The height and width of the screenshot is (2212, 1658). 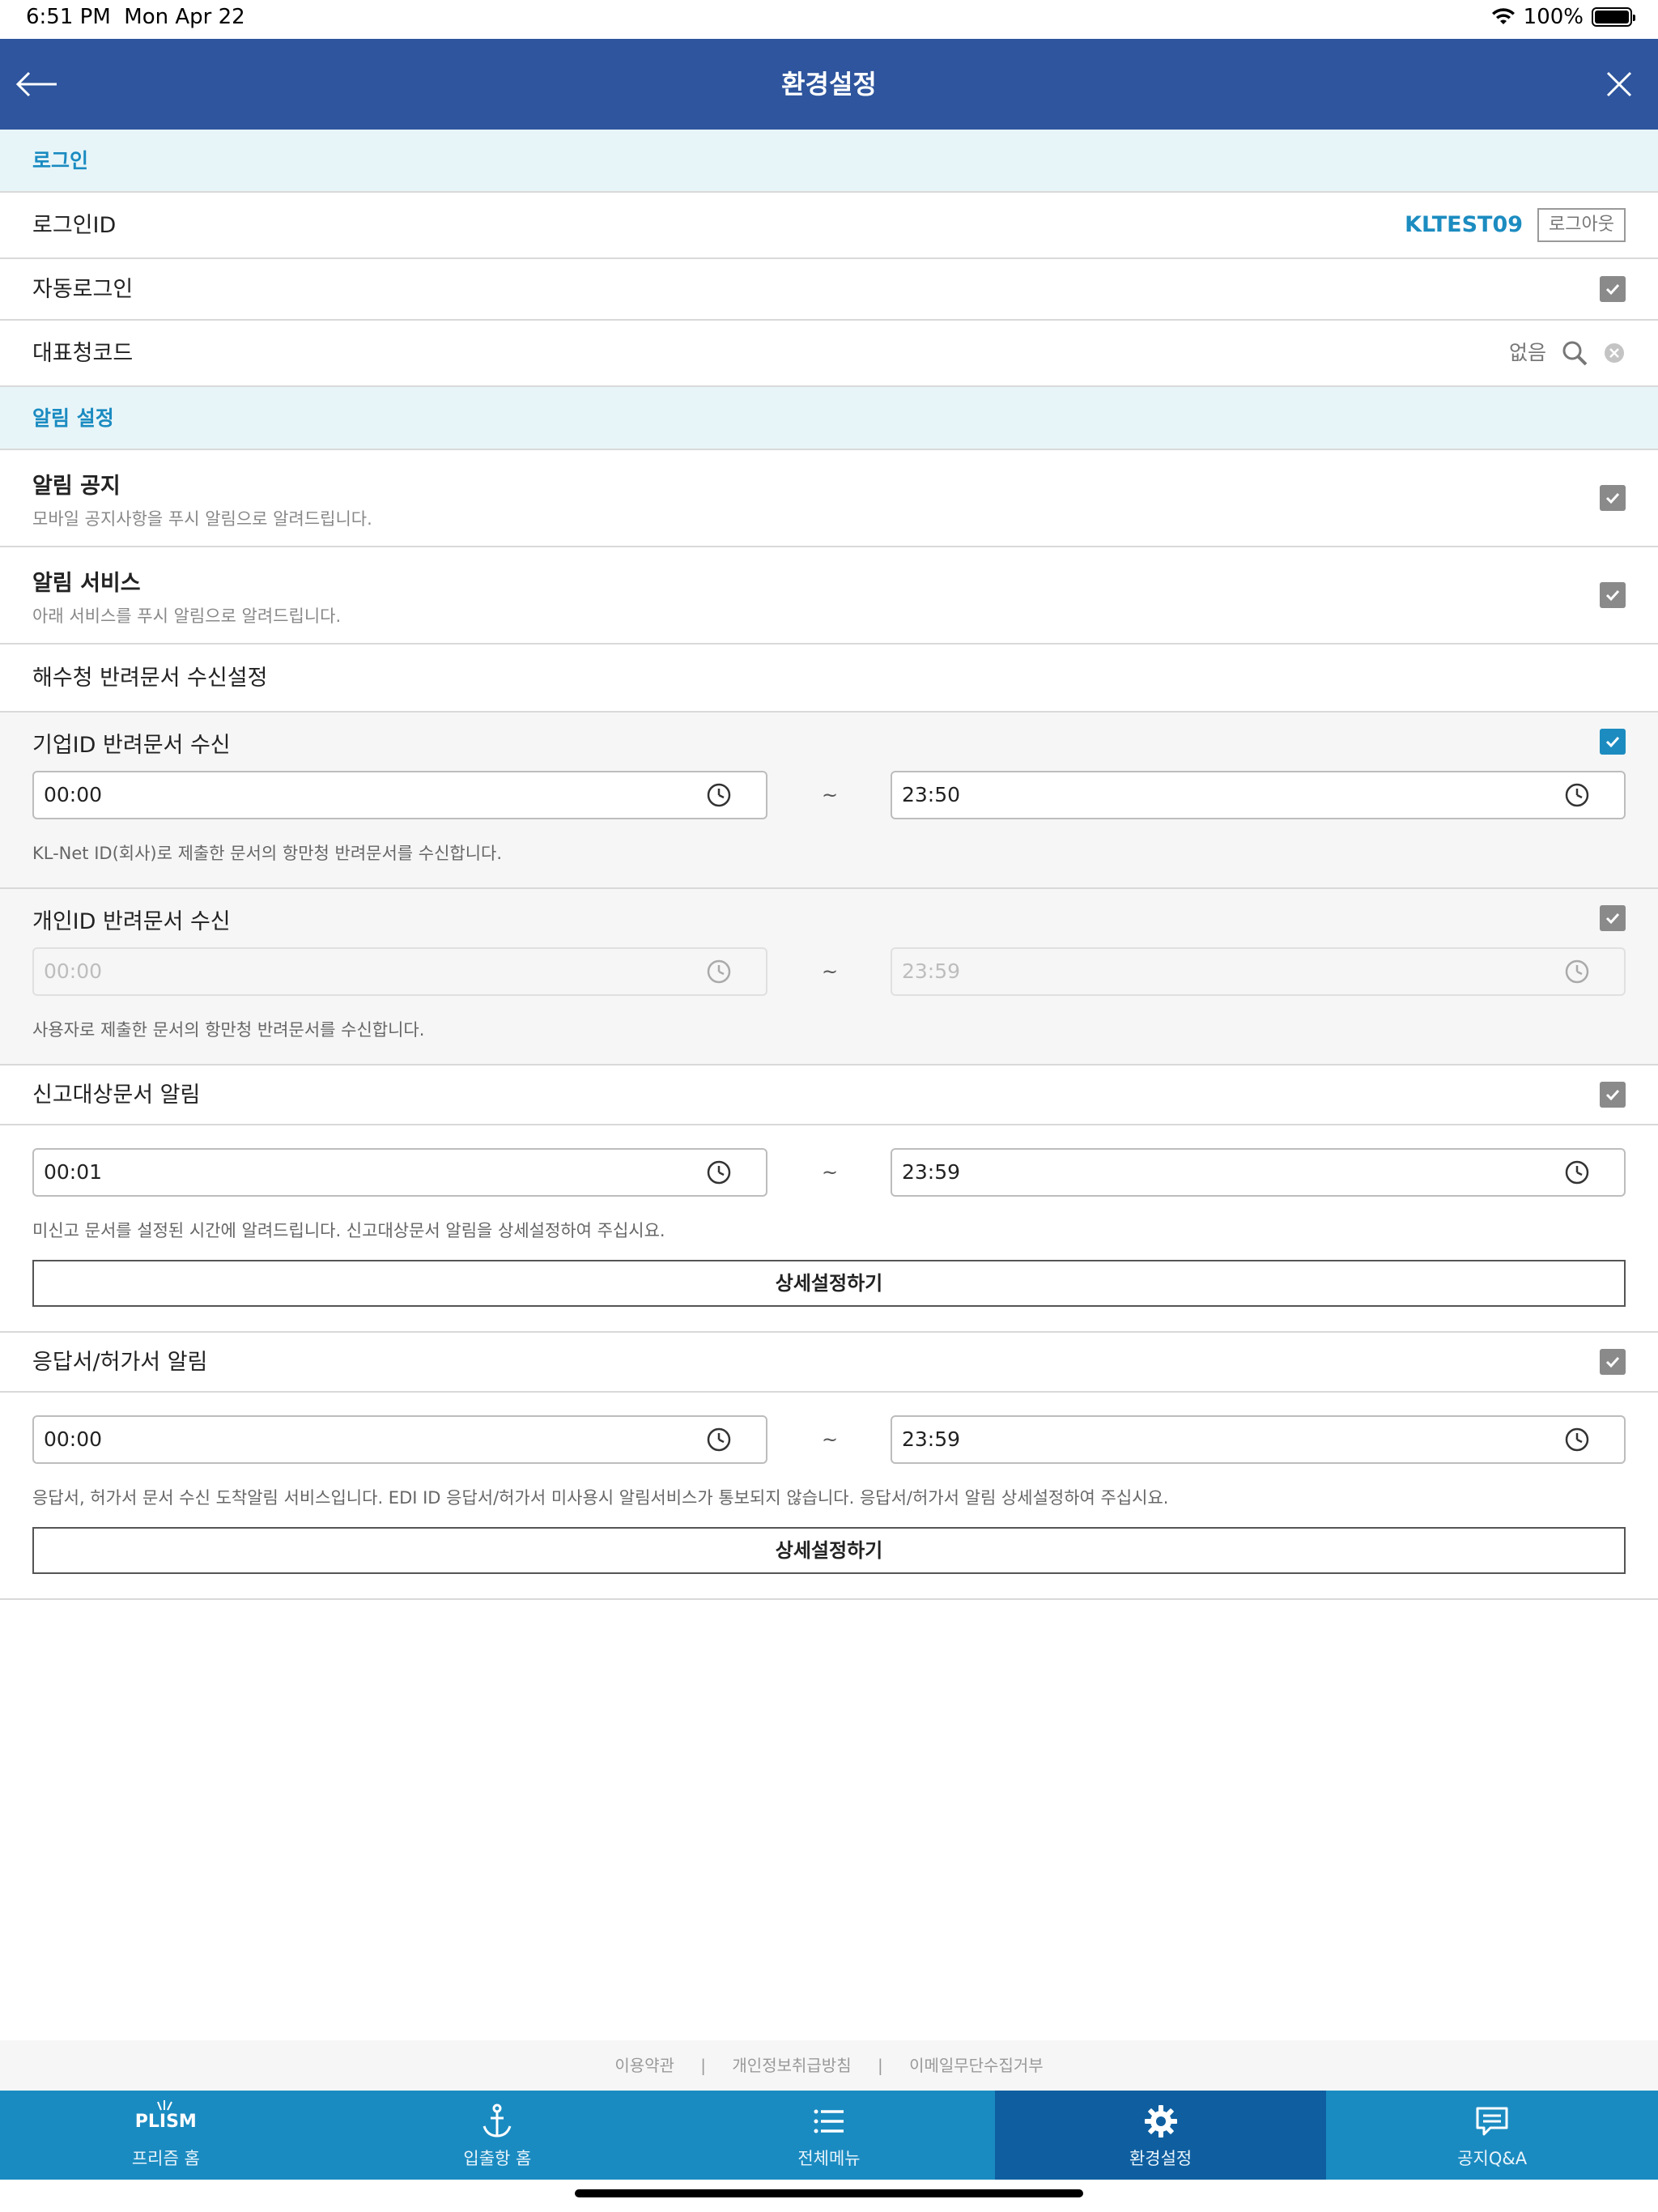 What do you see at coordinates (829, 2193) in the screenshot?
I see `home-indicator` at bounding box center [829, 2193].